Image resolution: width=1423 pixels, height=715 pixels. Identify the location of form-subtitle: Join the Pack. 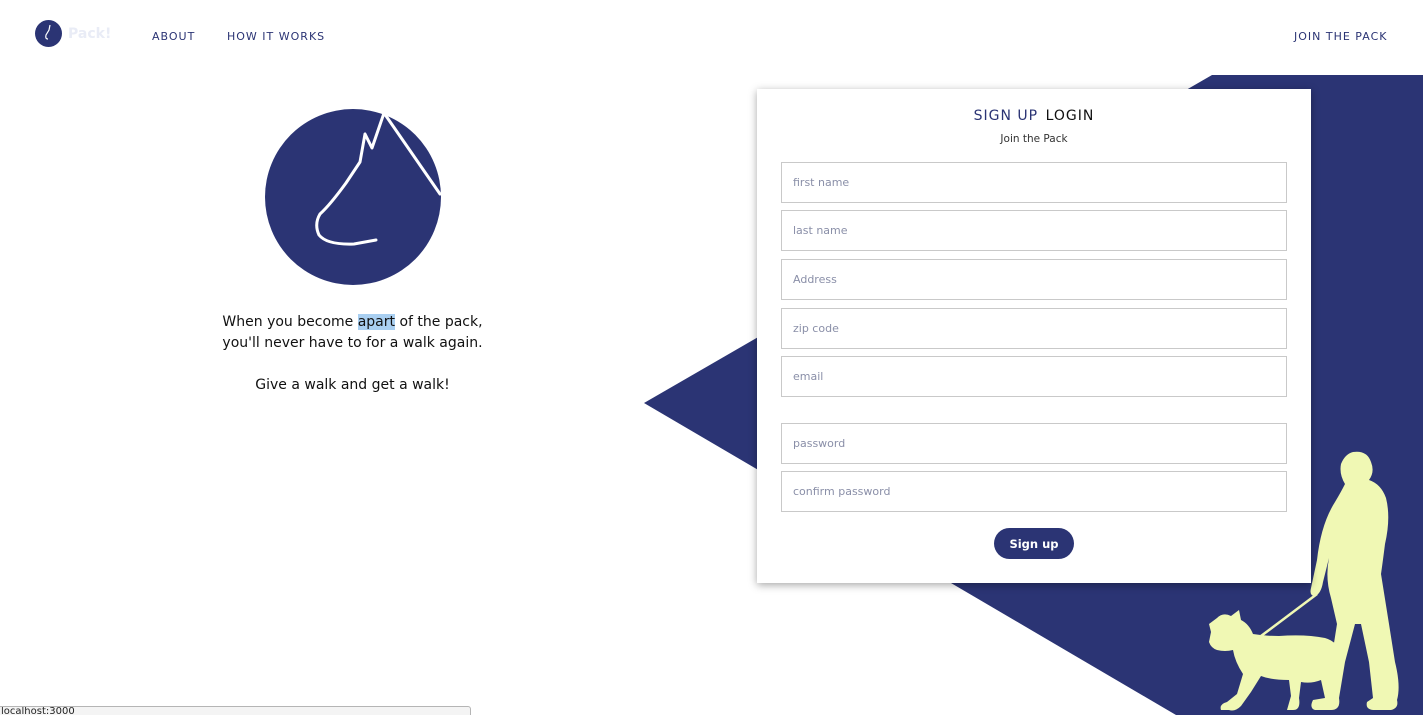
(1034, 139).